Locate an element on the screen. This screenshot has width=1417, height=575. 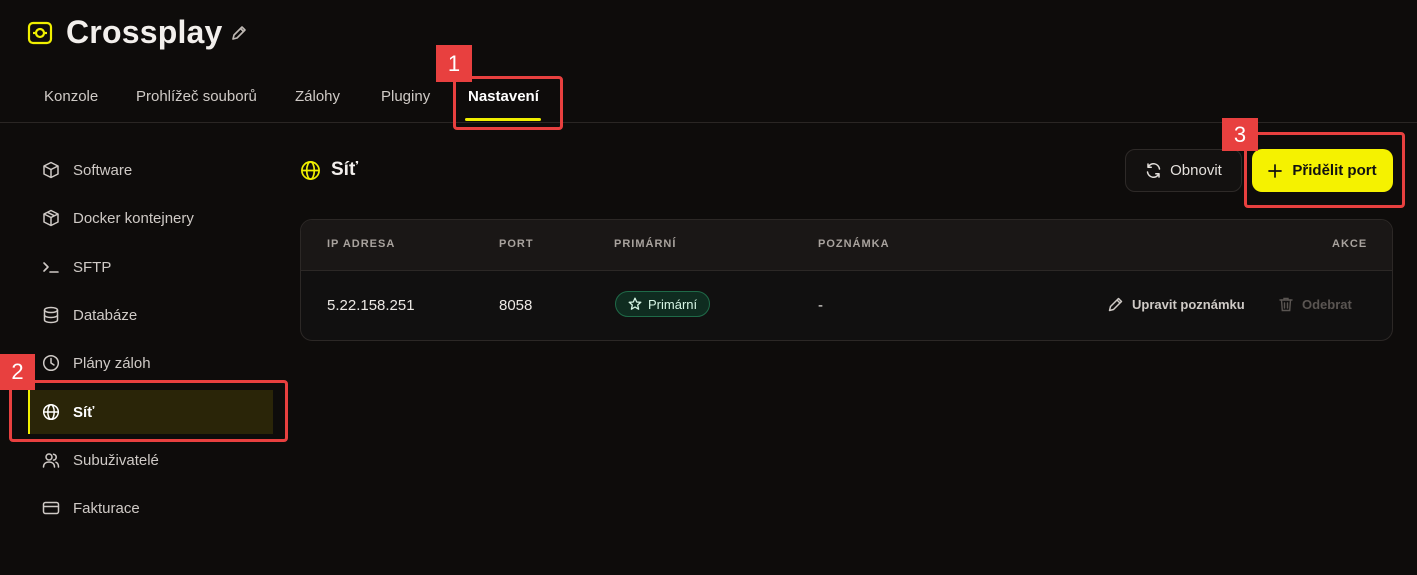
clock-icon is located at coordinates (51, 363).